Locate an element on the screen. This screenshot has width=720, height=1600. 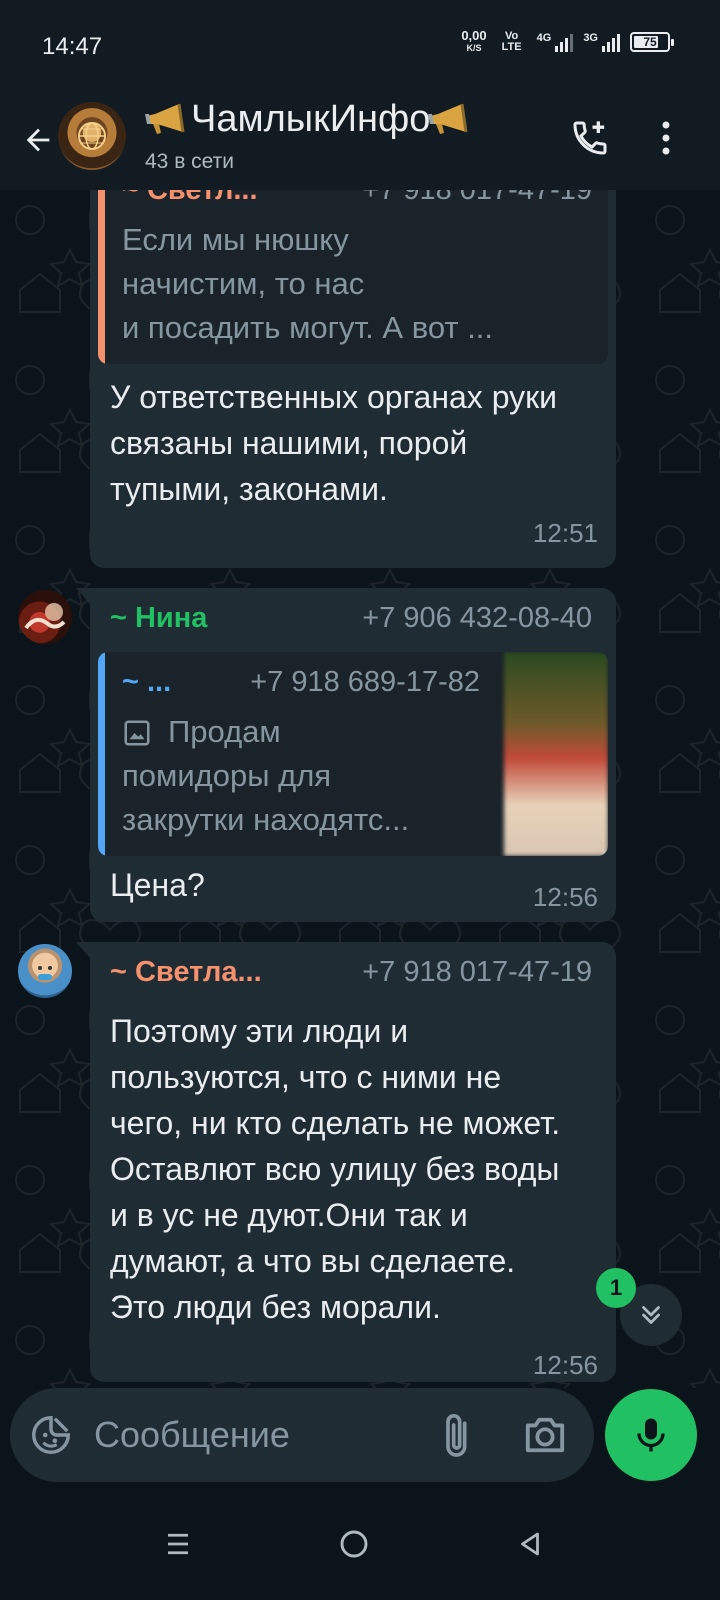
microphone-icon is located at coordinates (651, 1435).